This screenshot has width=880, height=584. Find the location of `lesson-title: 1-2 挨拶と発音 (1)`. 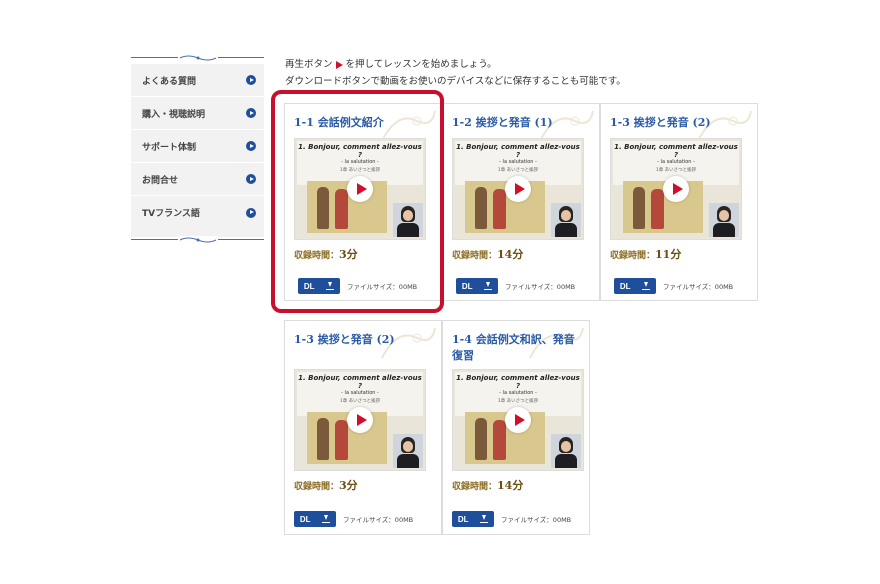

lesson-title: 1-2 挨拶と発音 (1) is located at coordinates (521, 123).